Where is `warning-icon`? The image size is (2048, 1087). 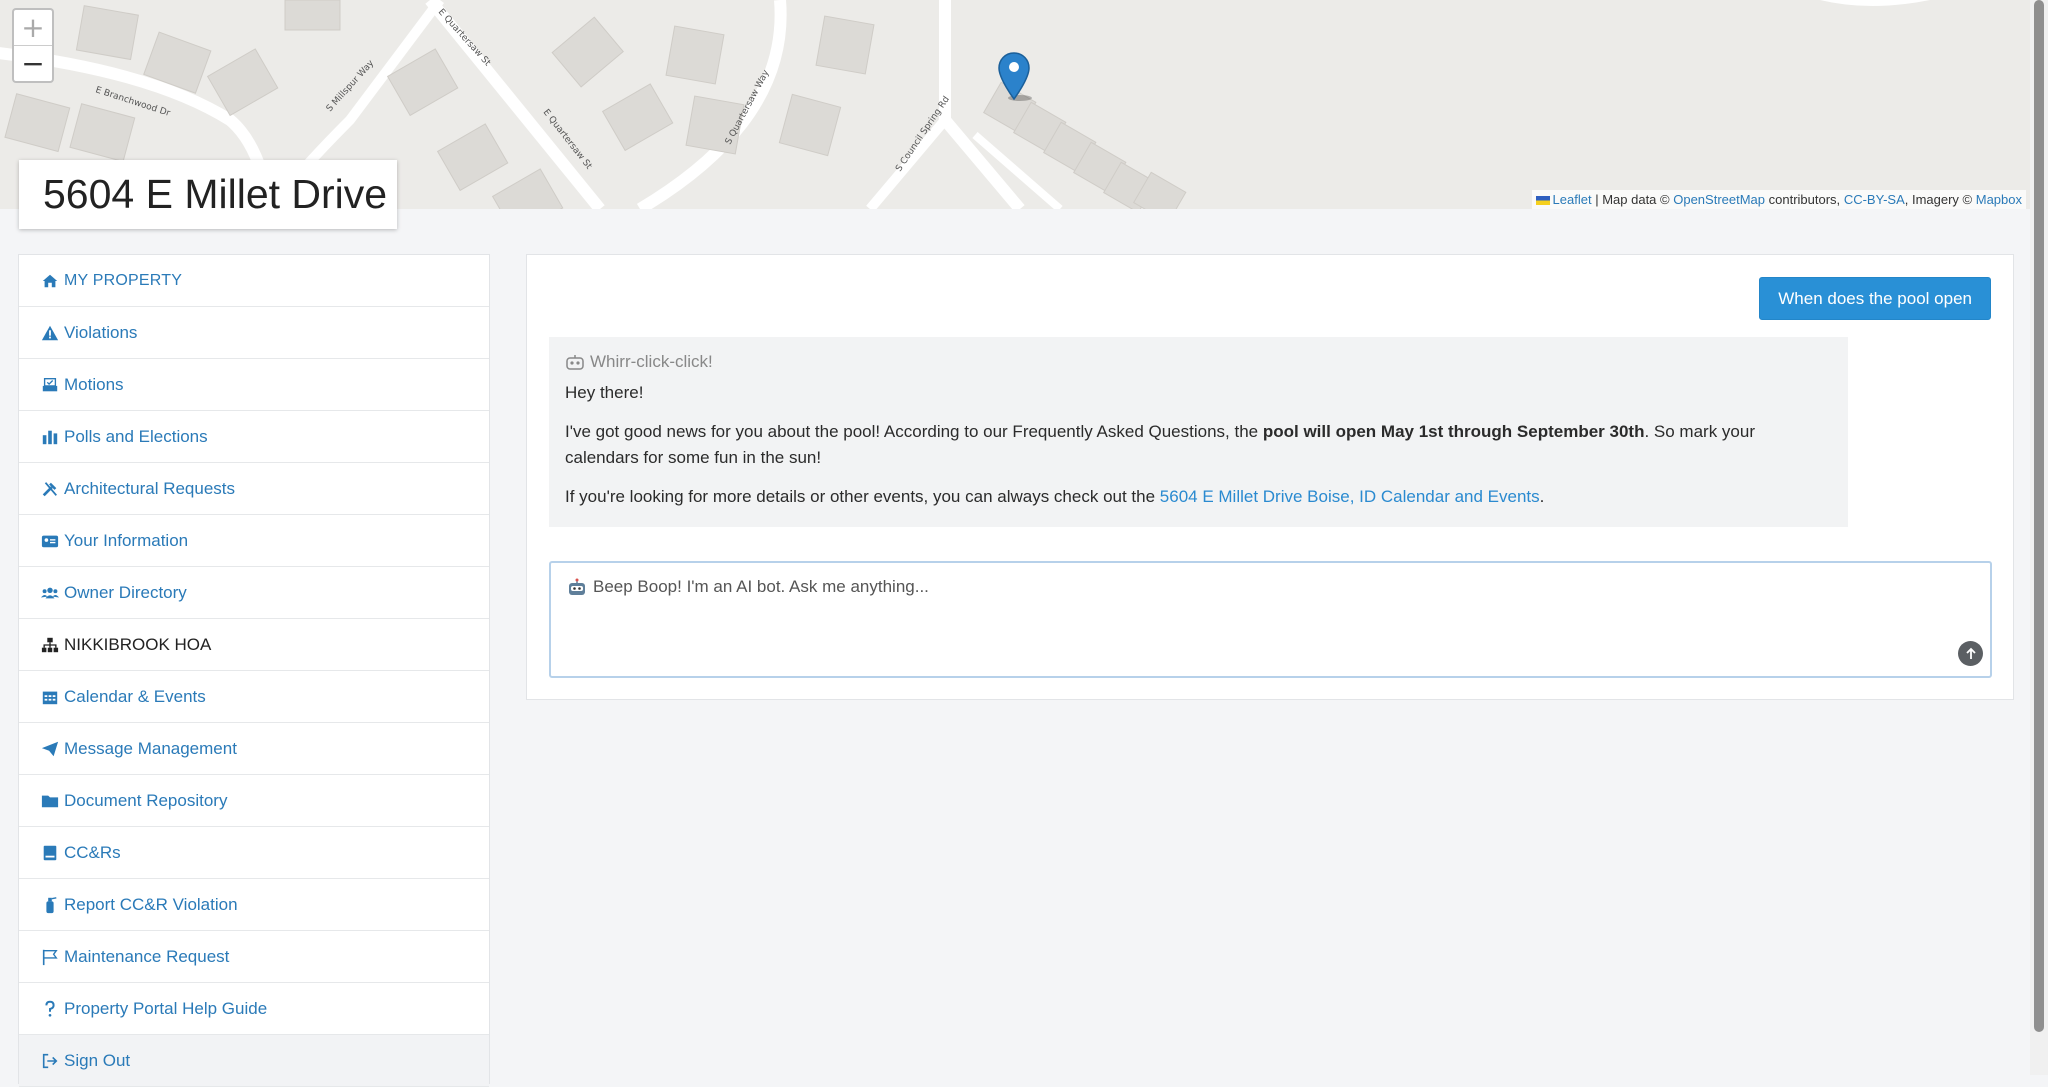 warning-icon is located at coordinates (50, 332).